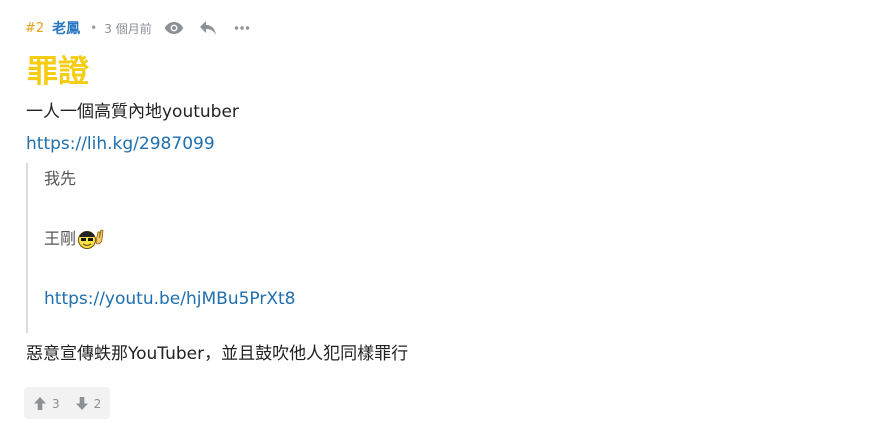 The height and width of the screenshot is (435, 896). I want to click on quote-line-1: 我先, so click(60, 178).